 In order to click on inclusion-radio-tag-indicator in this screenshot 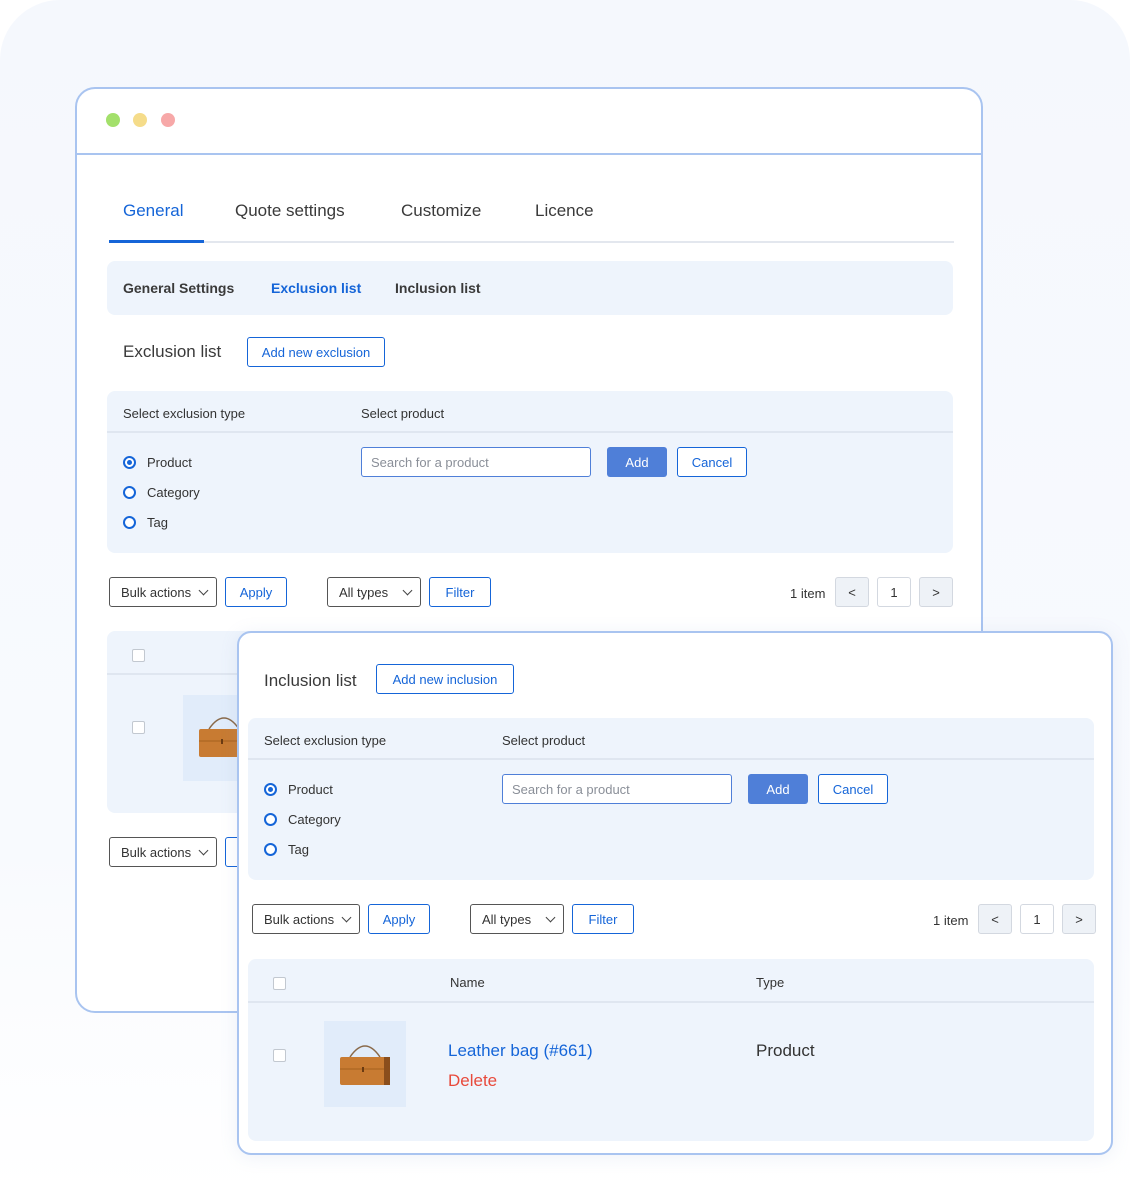, I will do `click(270, 849)`.